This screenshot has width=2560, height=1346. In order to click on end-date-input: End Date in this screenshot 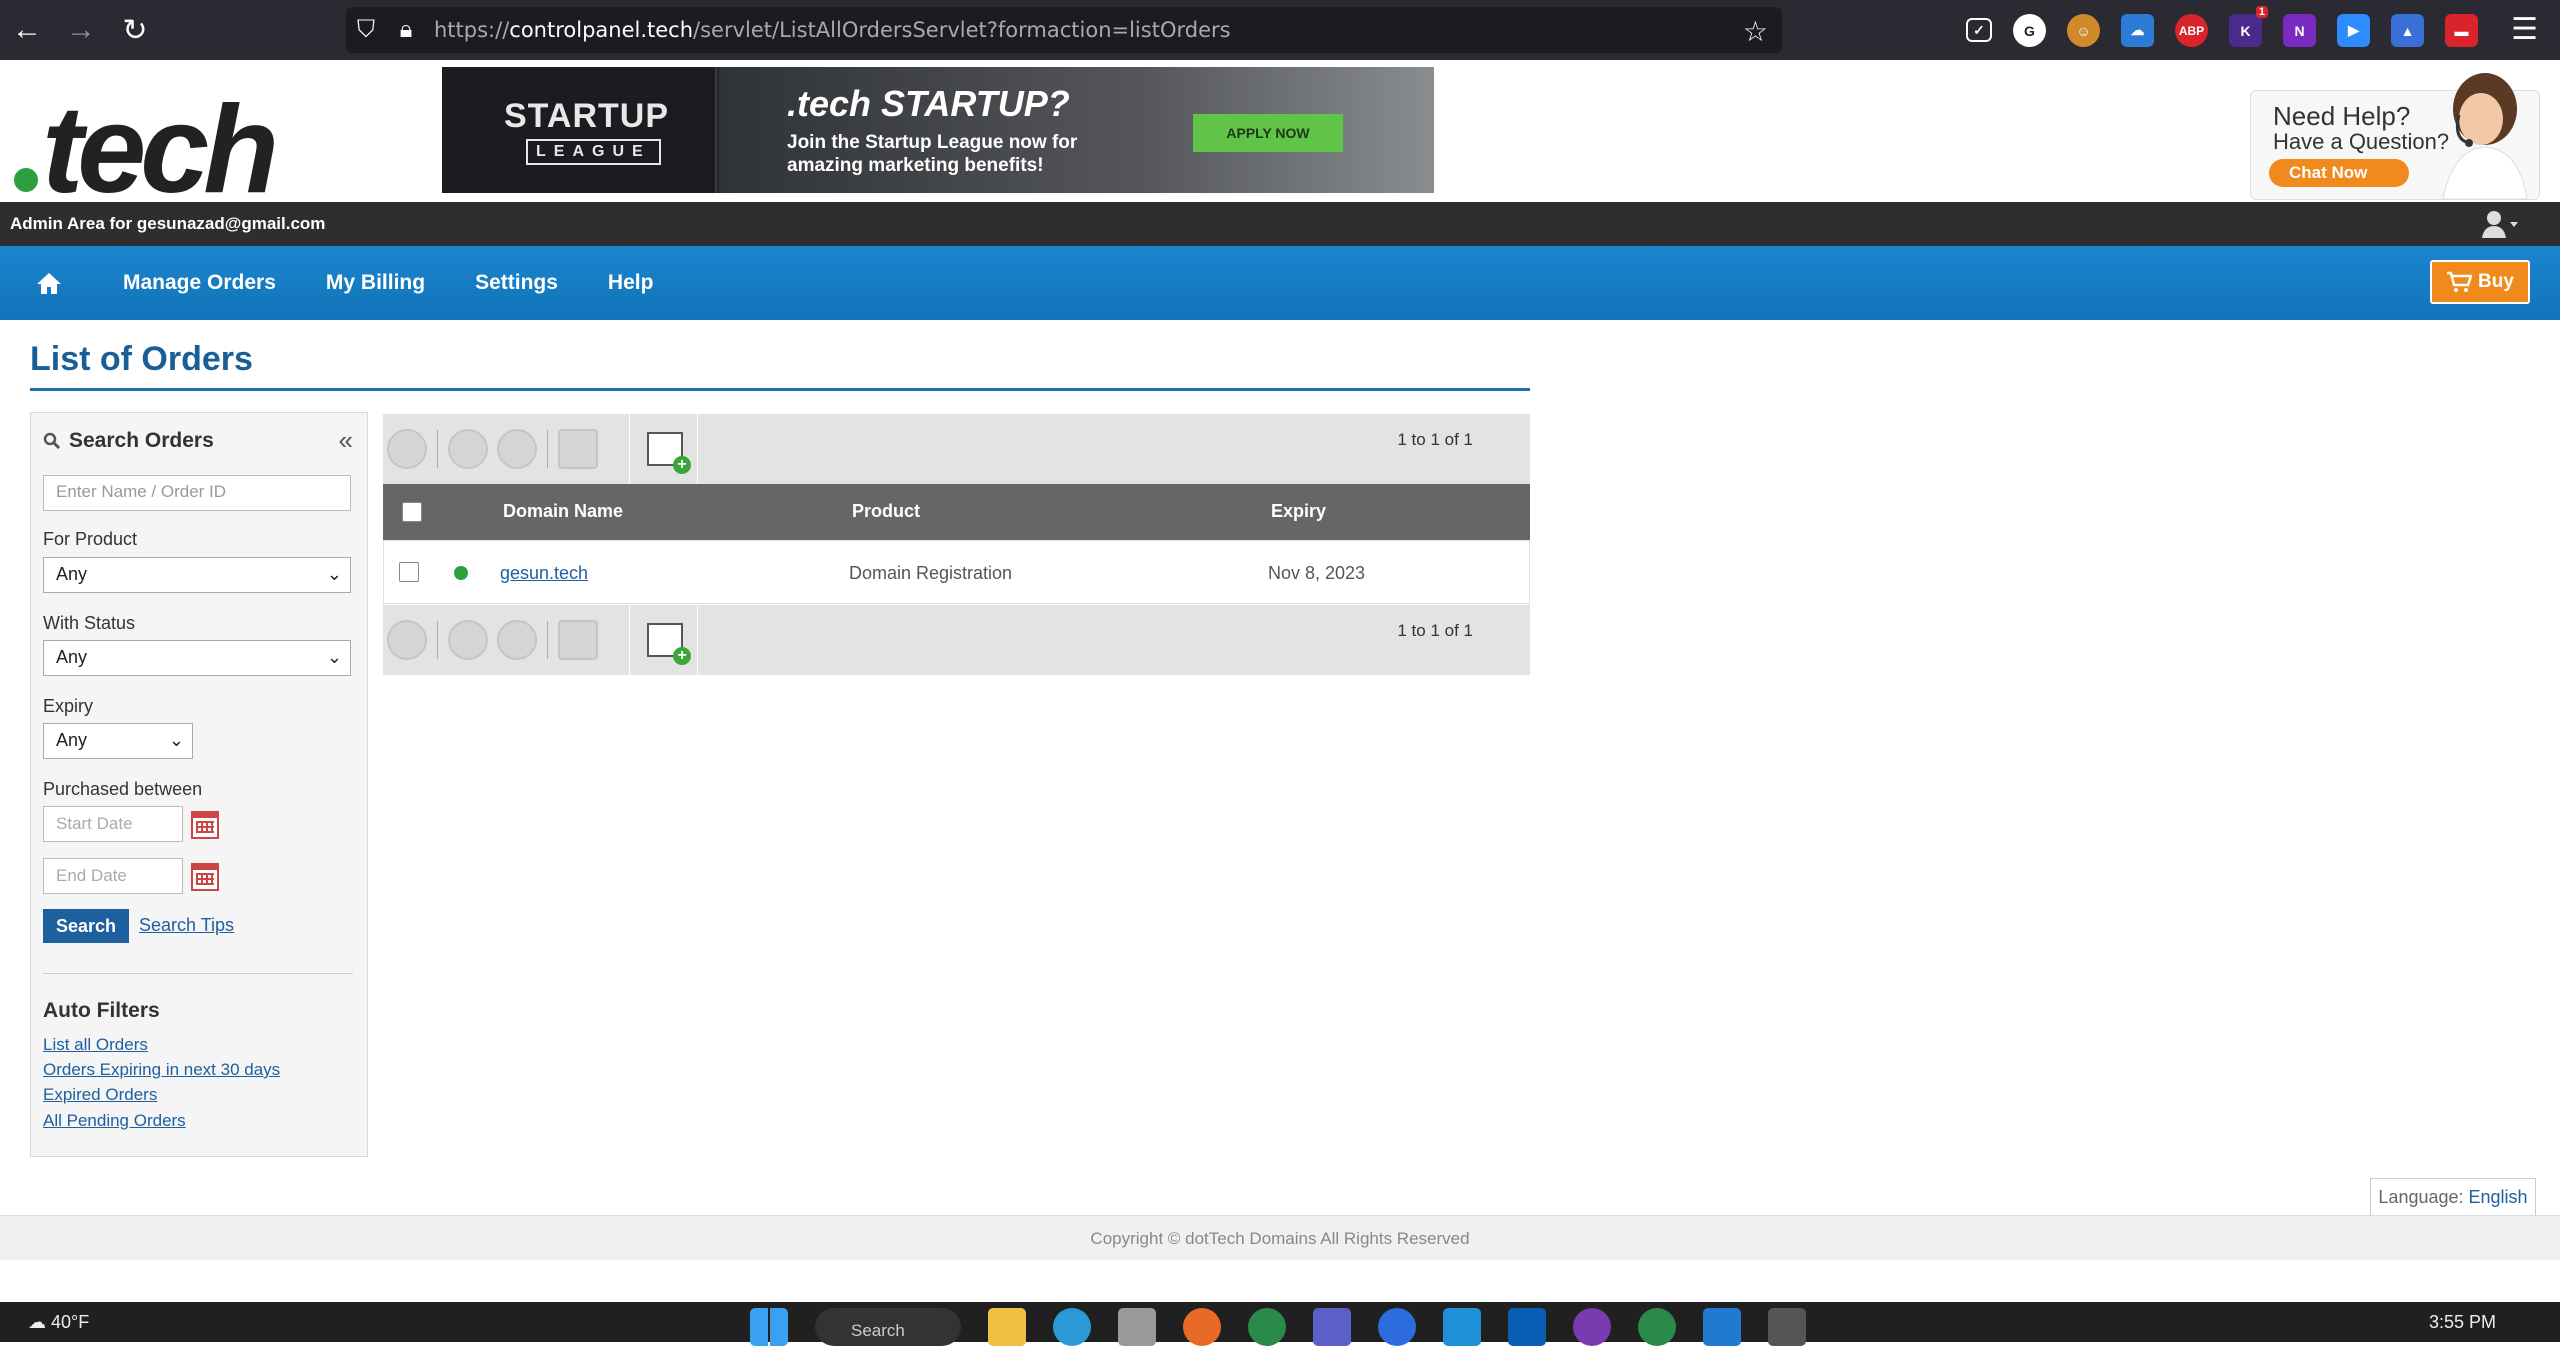, I will do `click(113, 876)`.